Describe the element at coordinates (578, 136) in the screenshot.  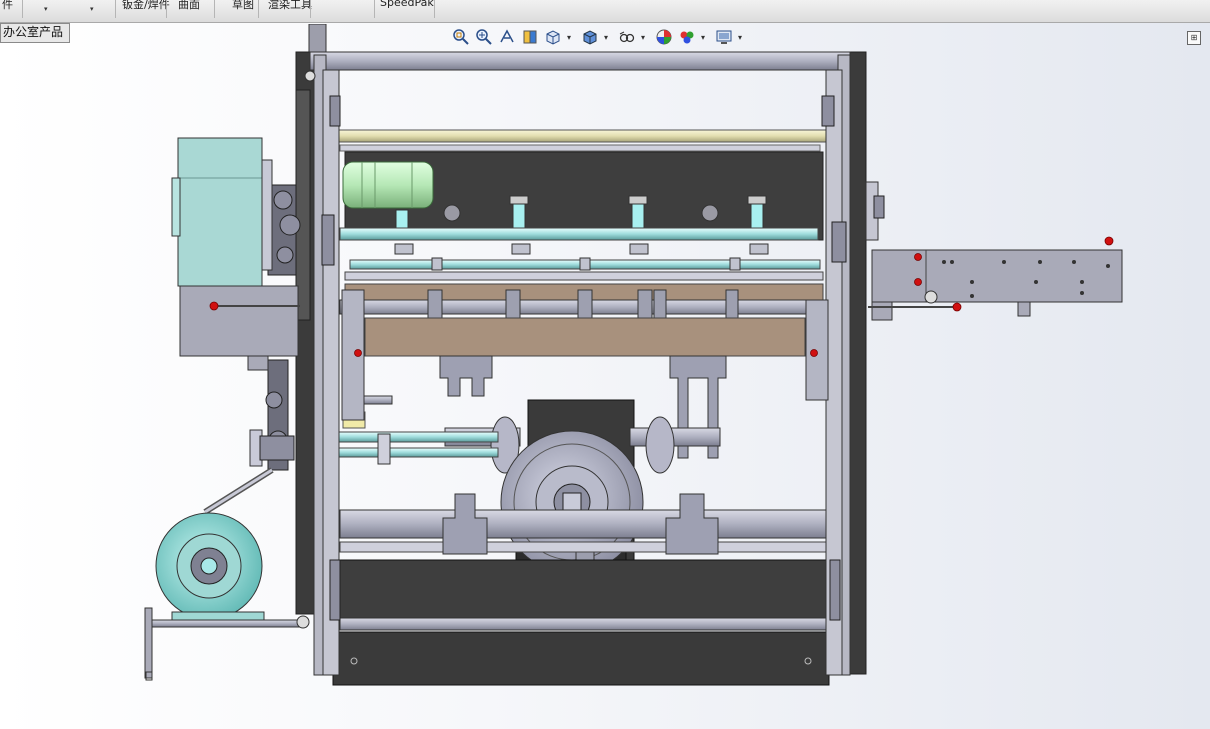
I see `yellow-roller` at that location.